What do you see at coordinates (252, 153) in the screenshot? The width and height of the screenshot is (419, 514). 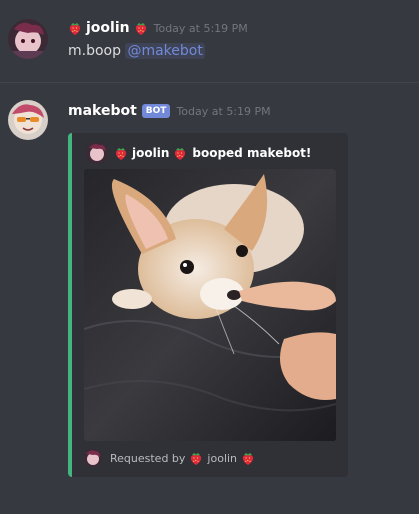 I see `embed-author-action: booped makebot!` at bounding box center [252, 153].